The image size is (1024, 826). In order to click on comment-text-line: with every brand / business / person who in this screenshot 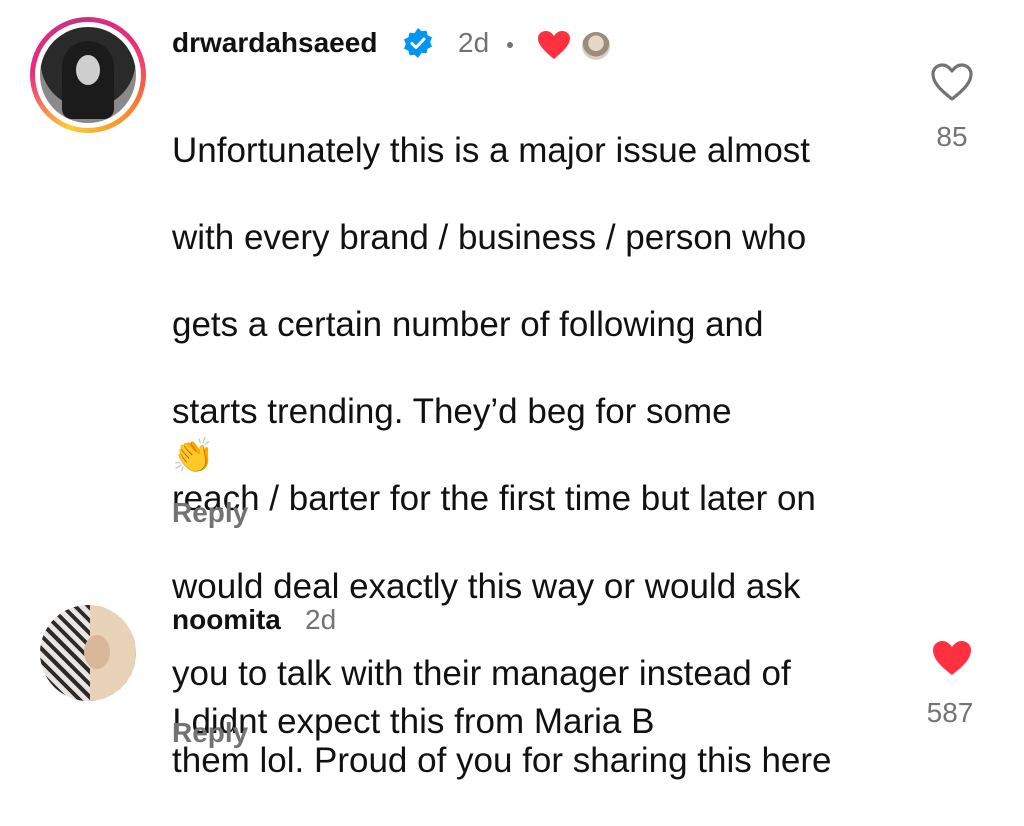, I will do `click(489, 237)`.